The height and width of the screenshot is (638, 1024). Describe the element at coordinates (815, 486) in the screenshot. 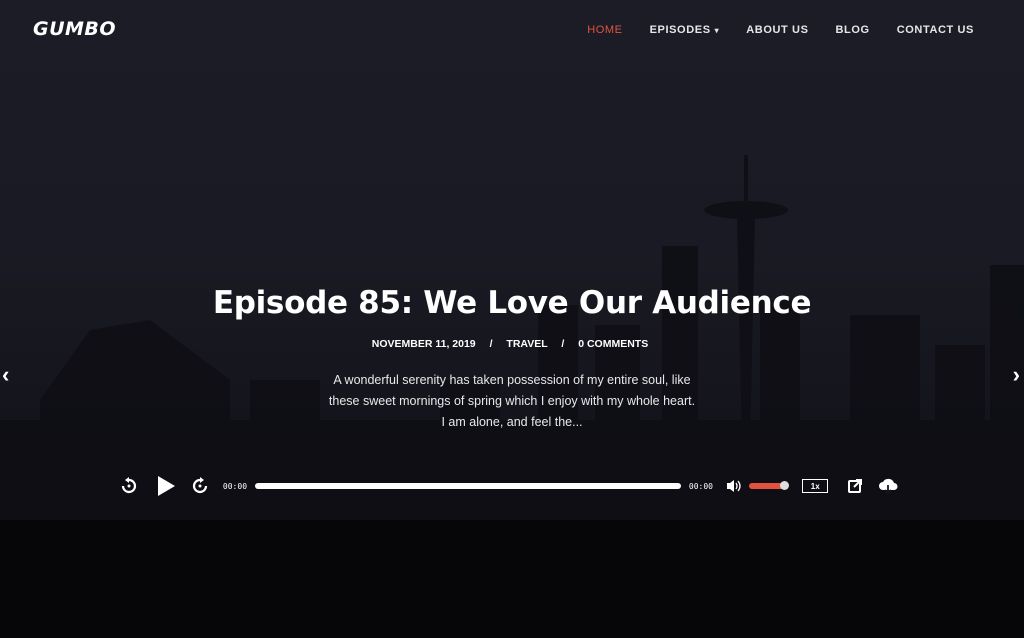

I see `playback-speed-button: 1x` at that location.